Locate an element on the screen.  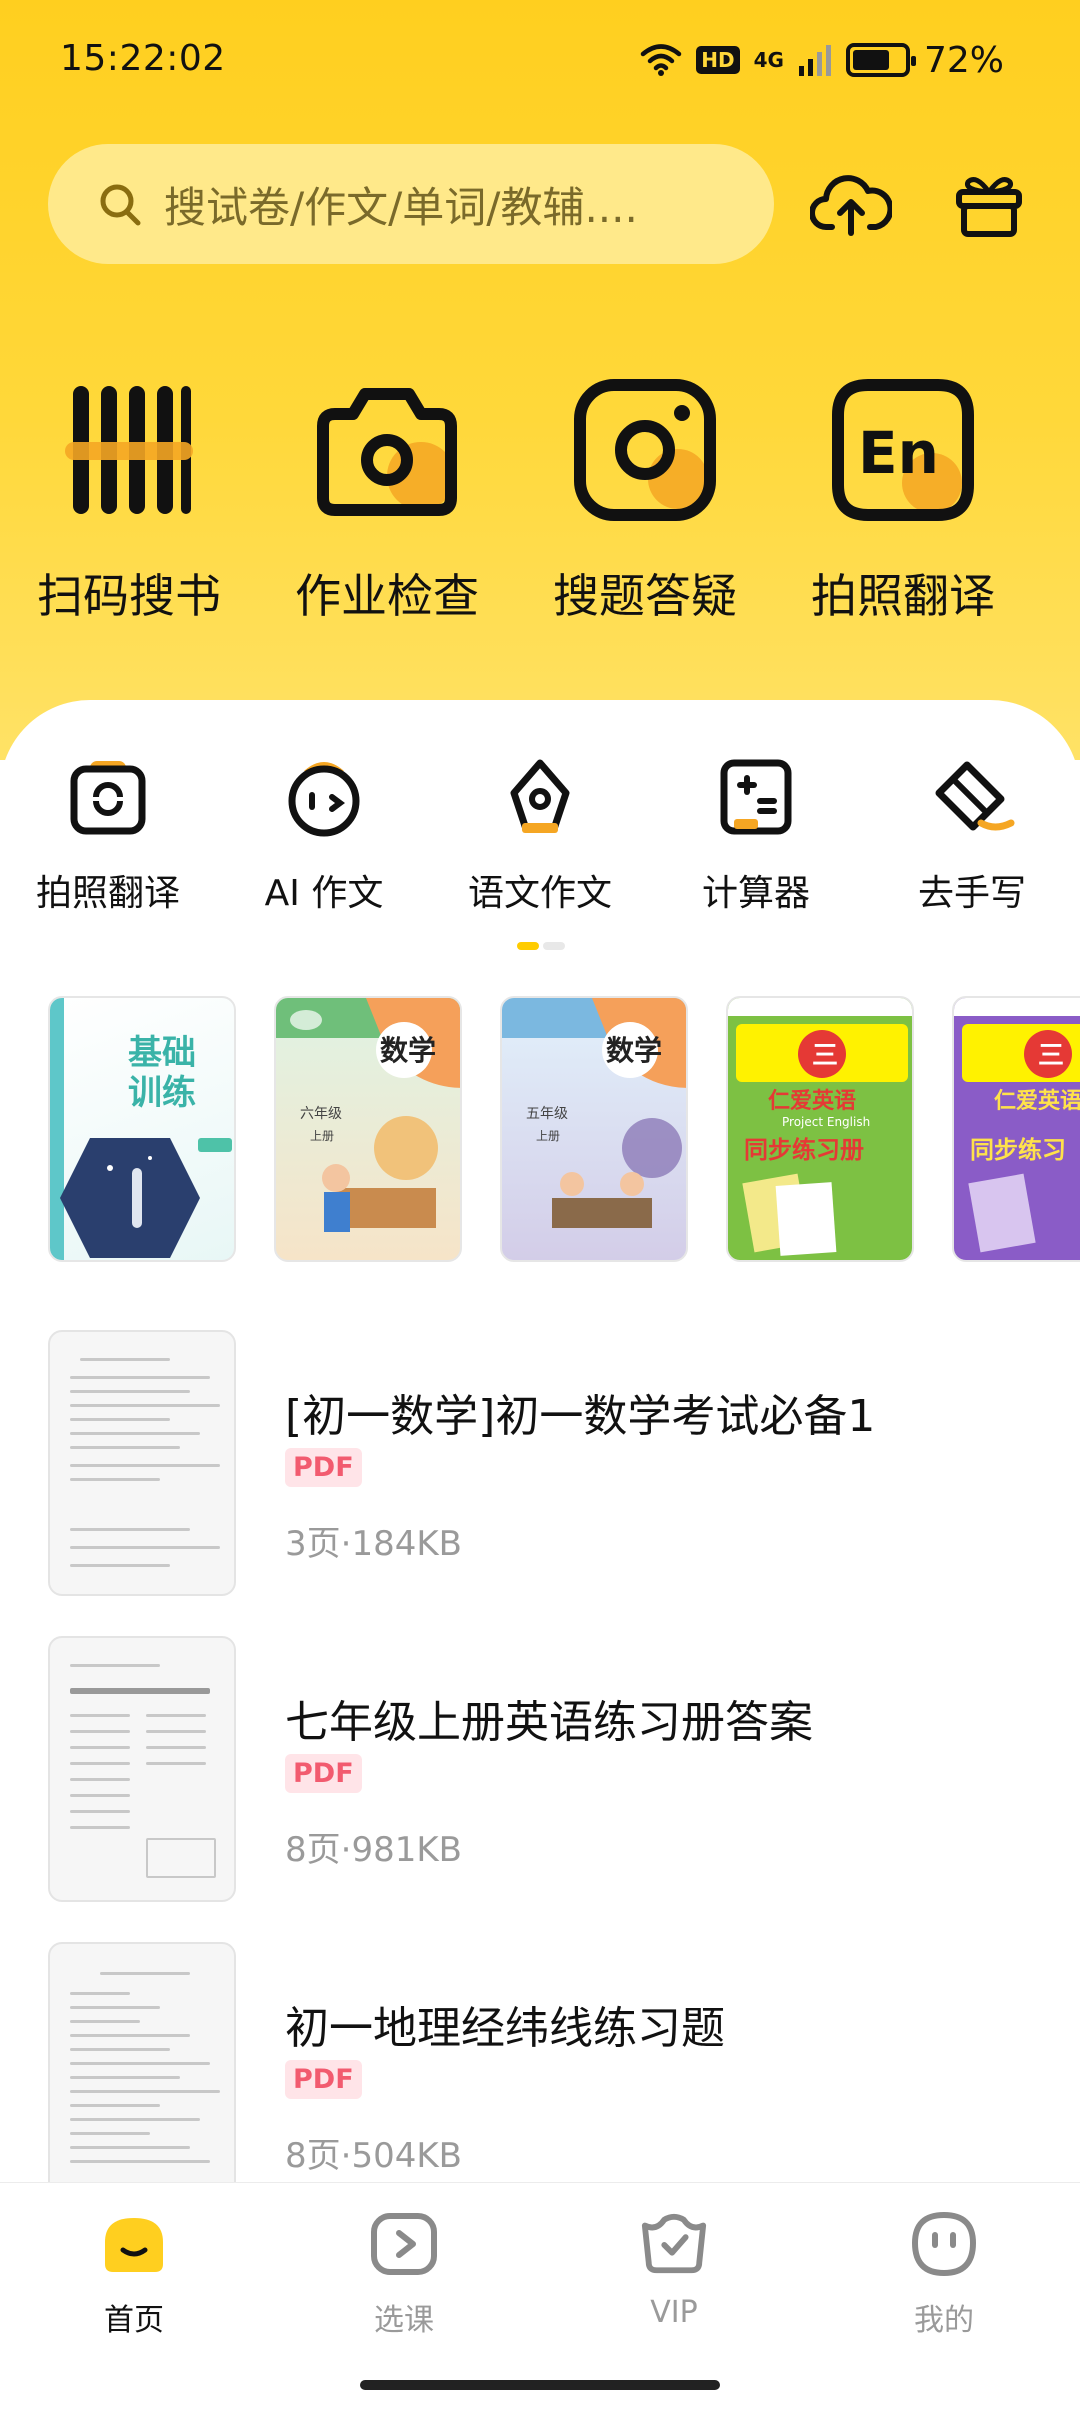
mini-tool-remove-handwriting: 去手写 is located at coordinates (972, 834).